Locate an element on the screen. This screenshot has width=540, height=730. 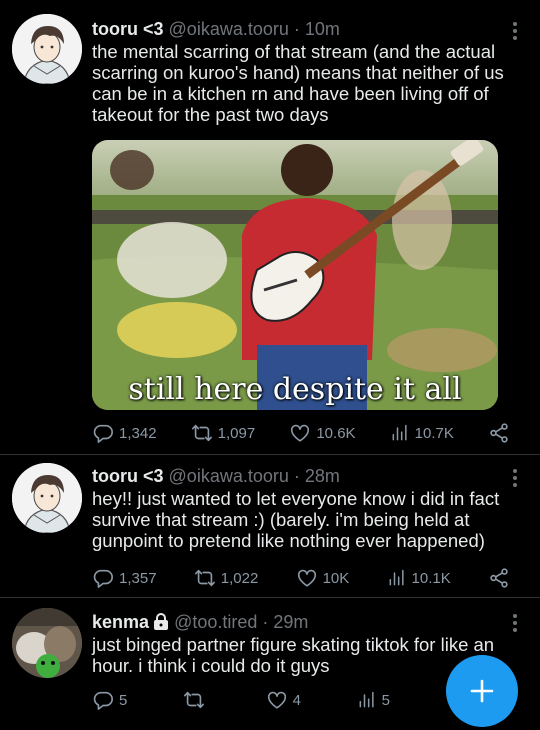
tweet-actions: 1,357 1,022 10K 10.1K is located at coordinates (301, 578).